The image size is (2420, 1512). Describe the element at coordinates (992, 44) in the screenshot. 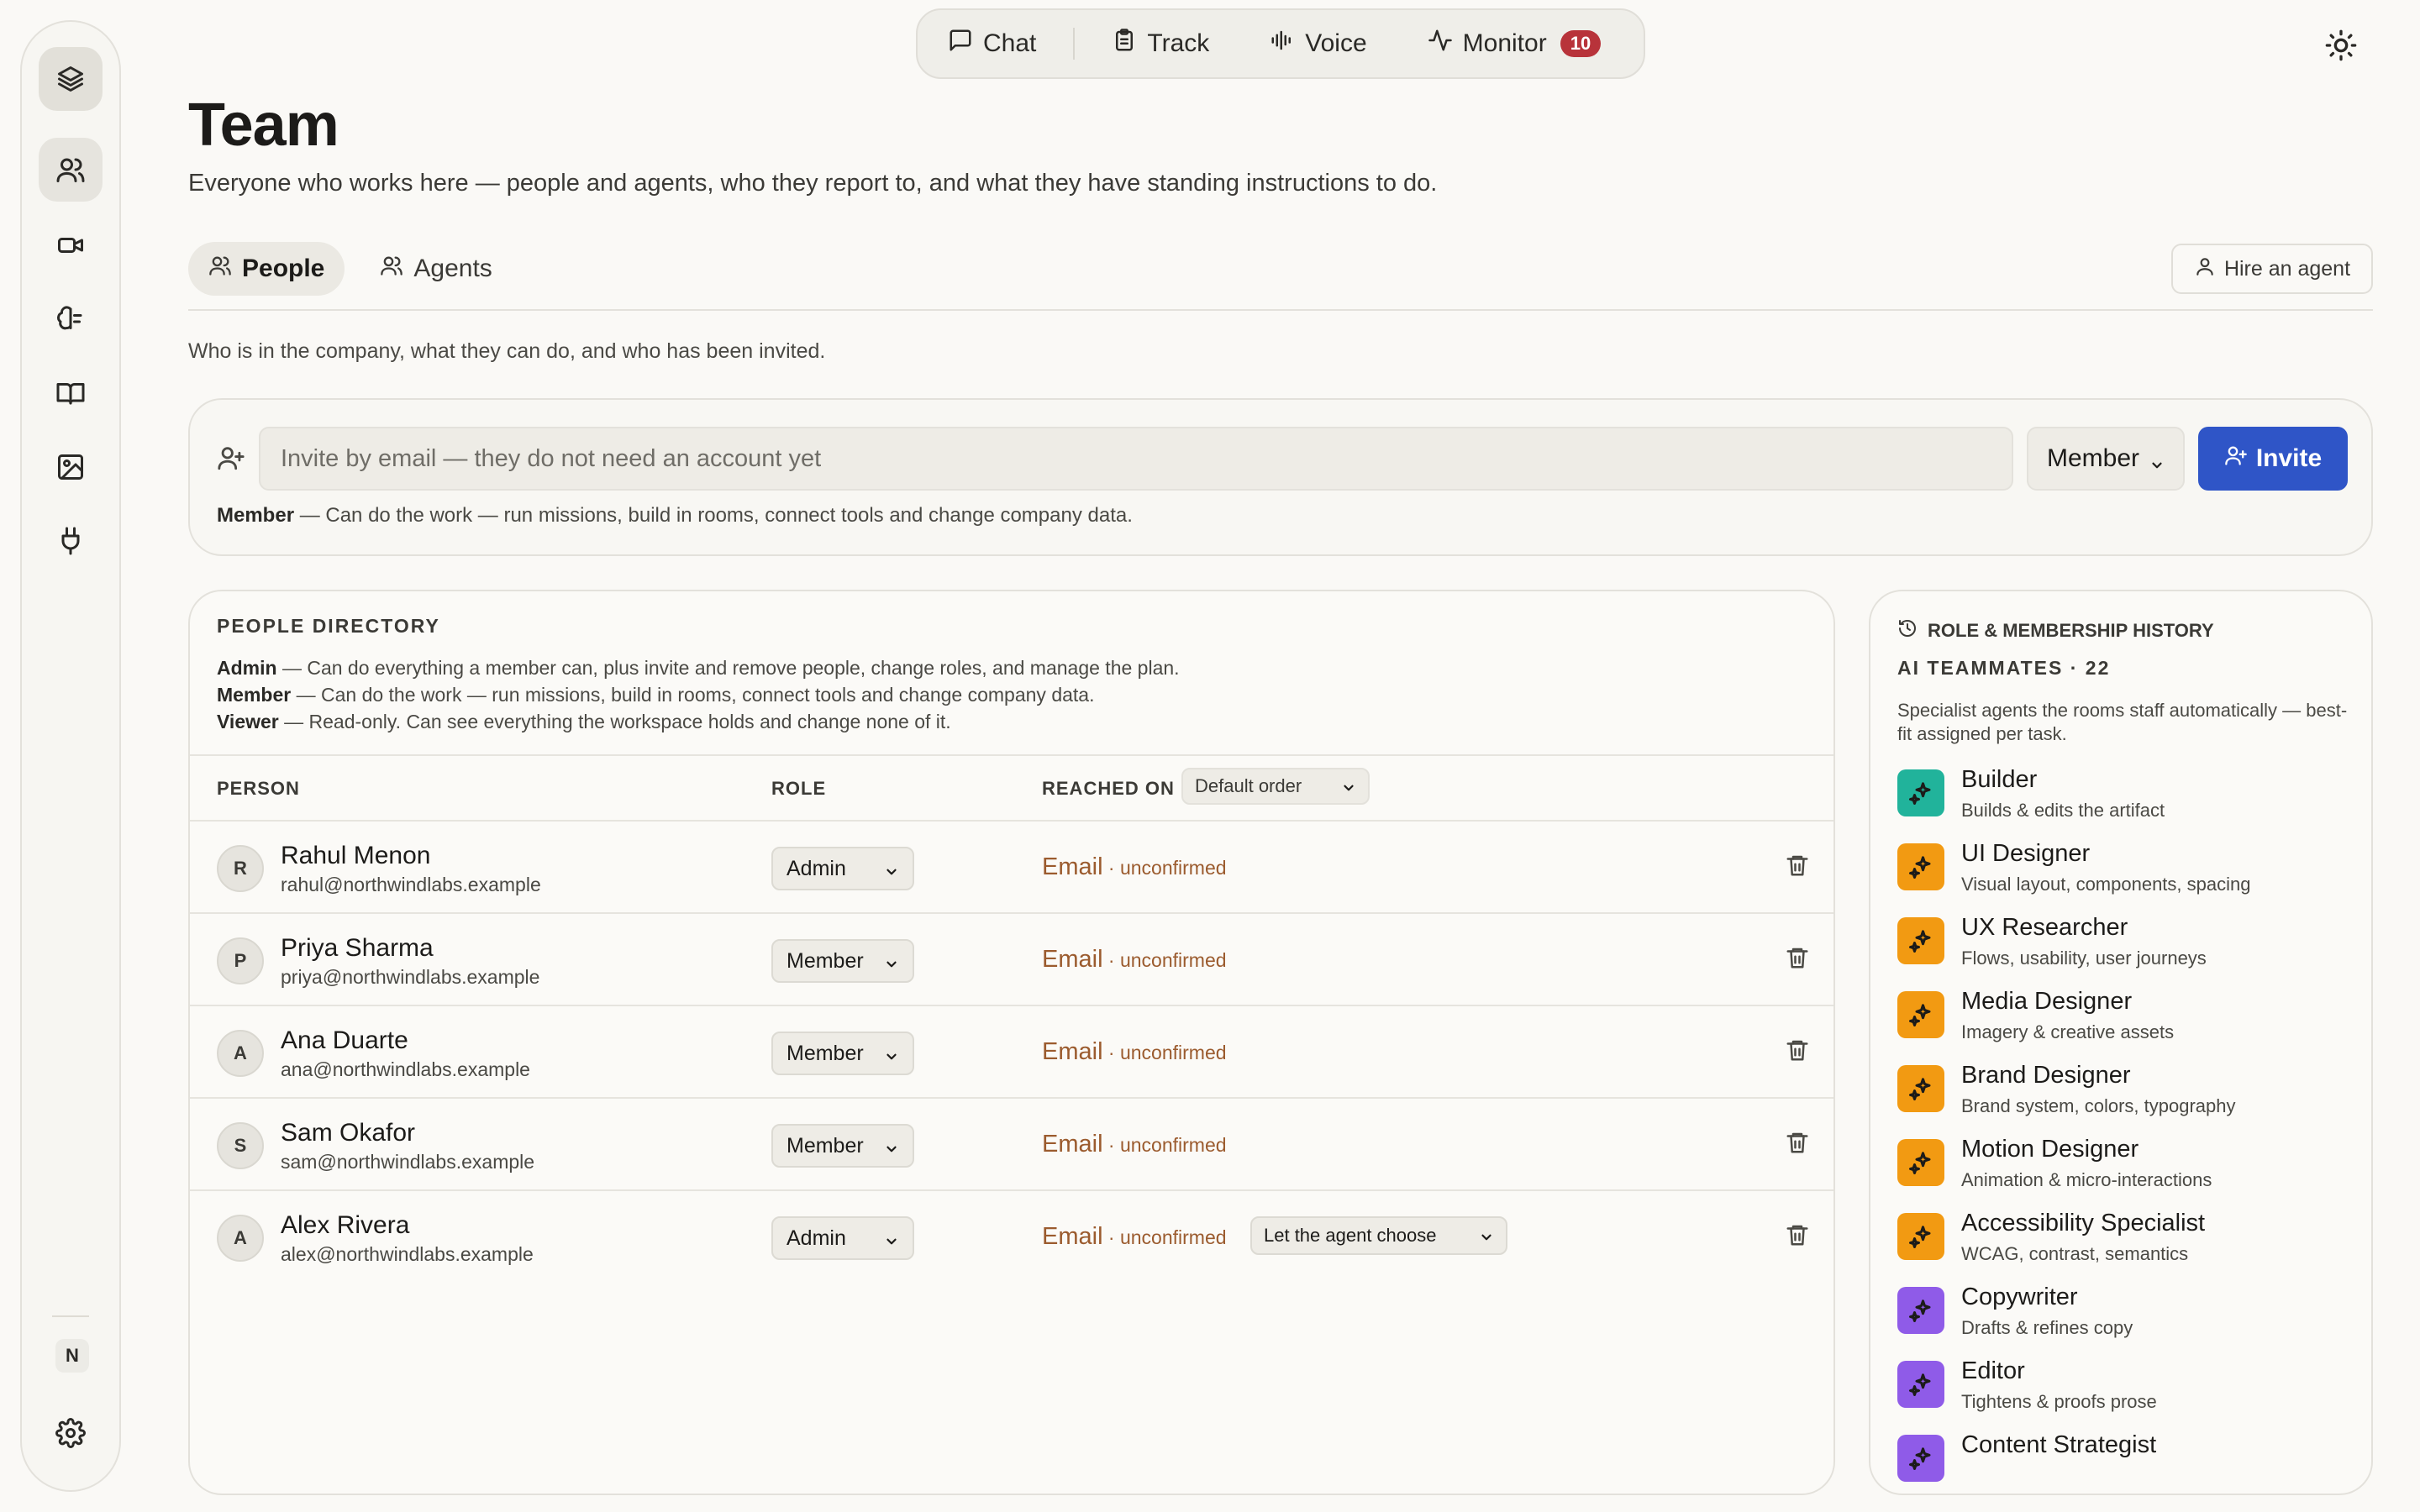

I see `nav-chat: Chat` at that location.